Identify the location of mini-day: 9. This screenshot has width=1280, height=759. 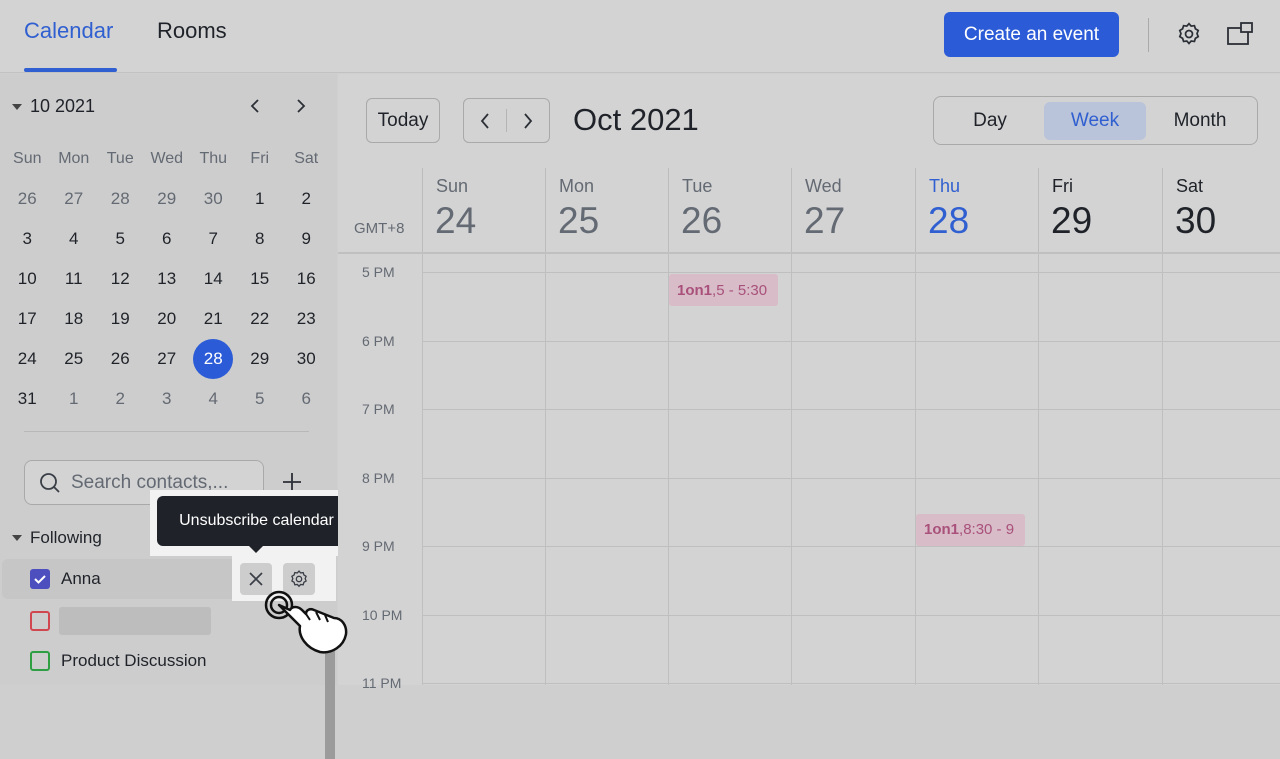
(306, 239).